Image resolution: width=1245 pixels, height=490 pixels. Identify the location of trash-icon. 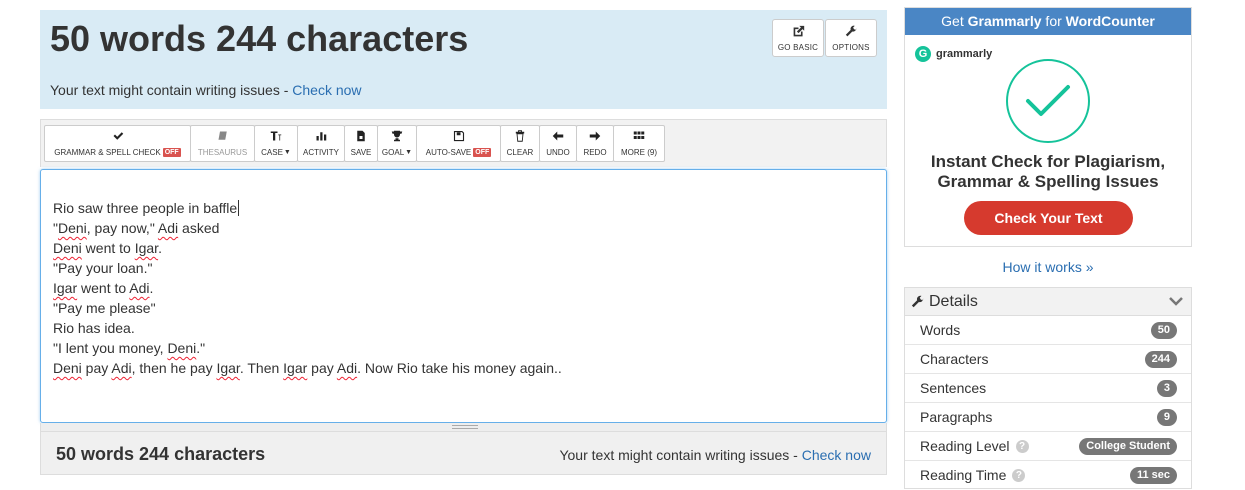
(520, 136).